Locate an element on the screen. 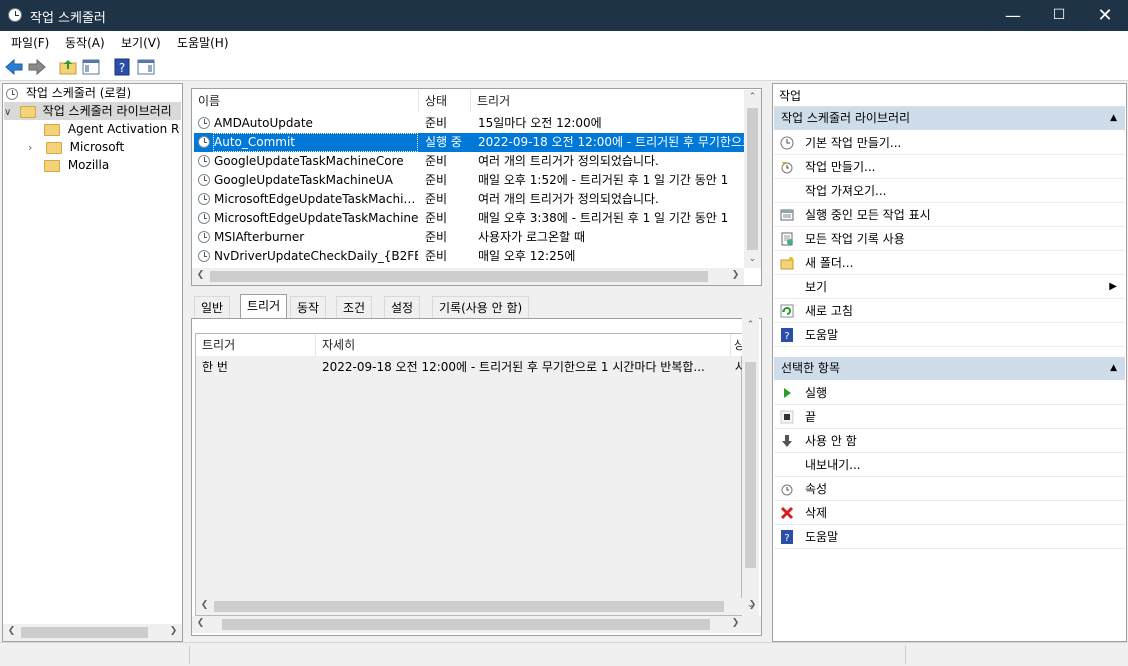  chevron-right-icon: › is located at coordinates (35, 148).